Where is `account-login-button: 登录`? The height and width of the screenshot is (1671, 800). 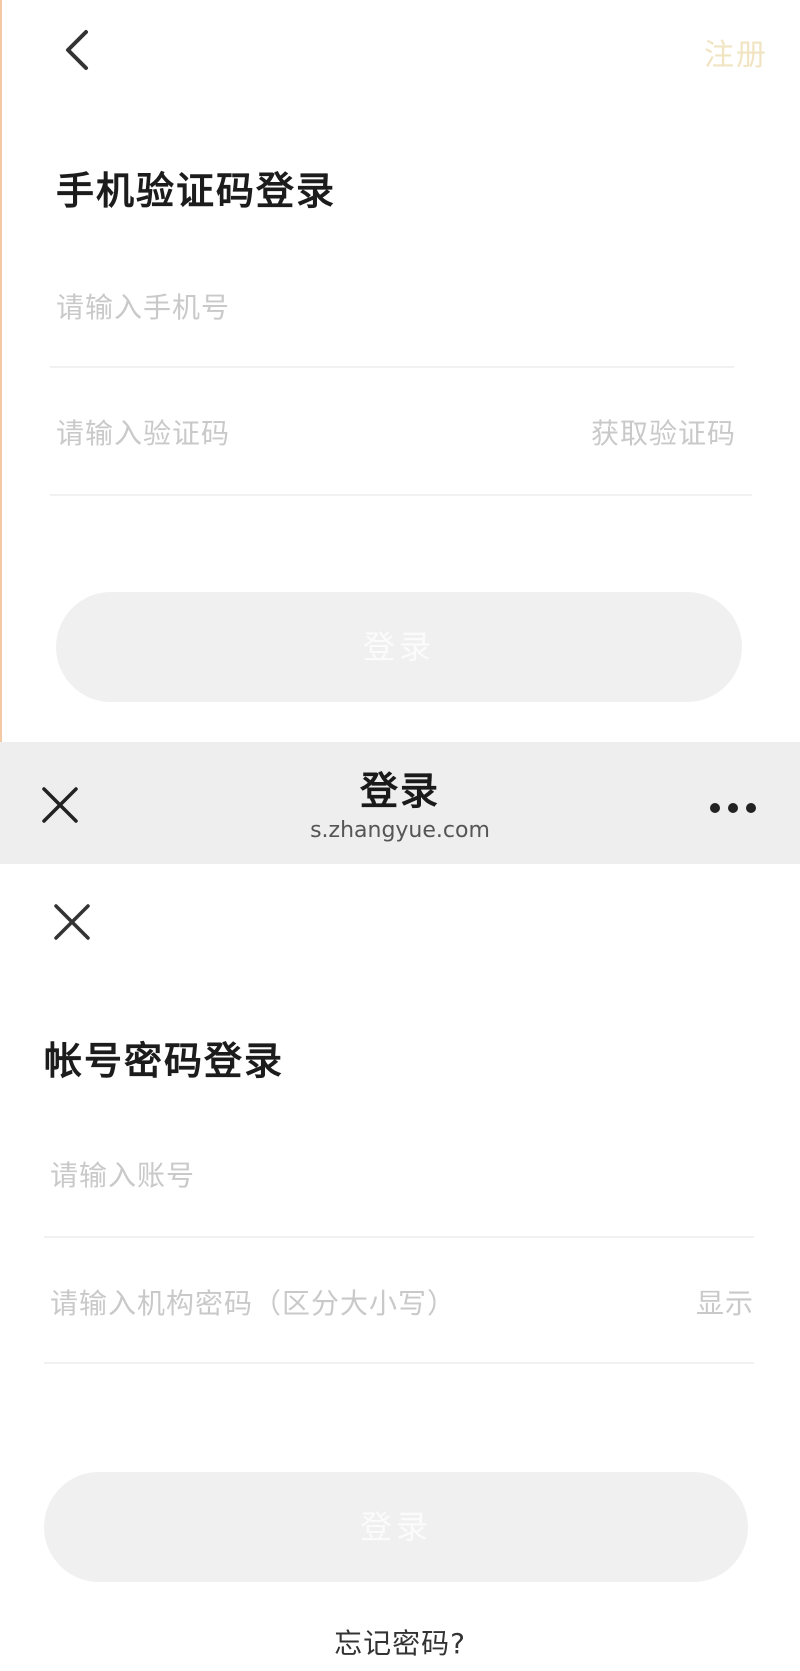 account-login-button: 登录 is located at coordinates (396, 1527).